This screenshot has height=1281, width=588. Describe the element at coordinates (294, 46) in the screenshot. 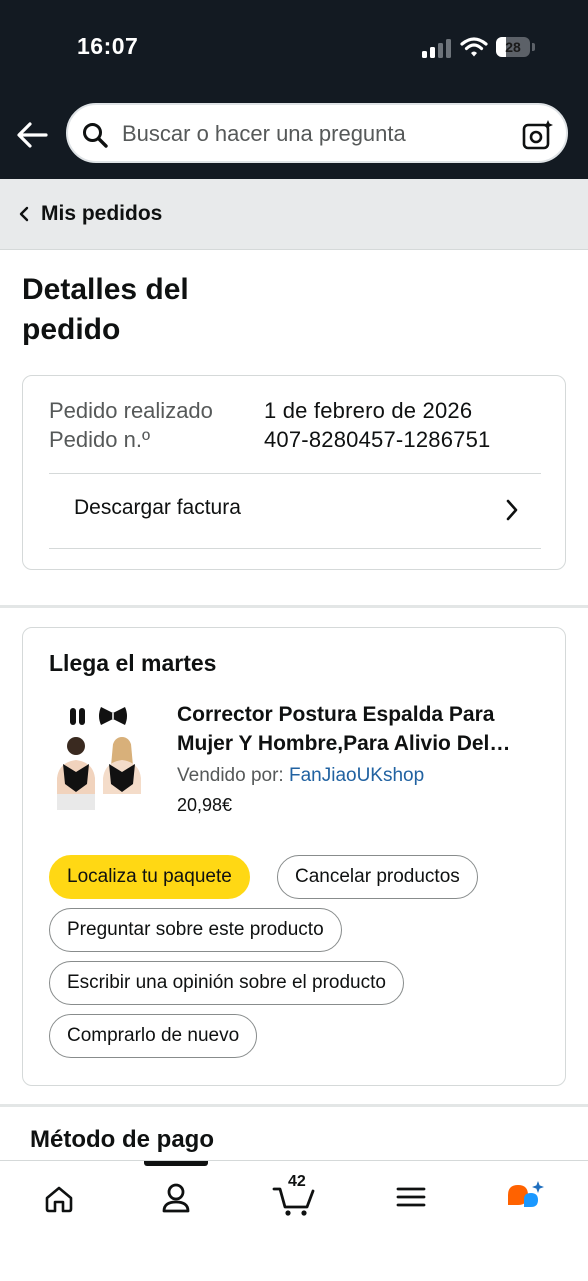

I see `status-bar: 16:07 28` at that location.